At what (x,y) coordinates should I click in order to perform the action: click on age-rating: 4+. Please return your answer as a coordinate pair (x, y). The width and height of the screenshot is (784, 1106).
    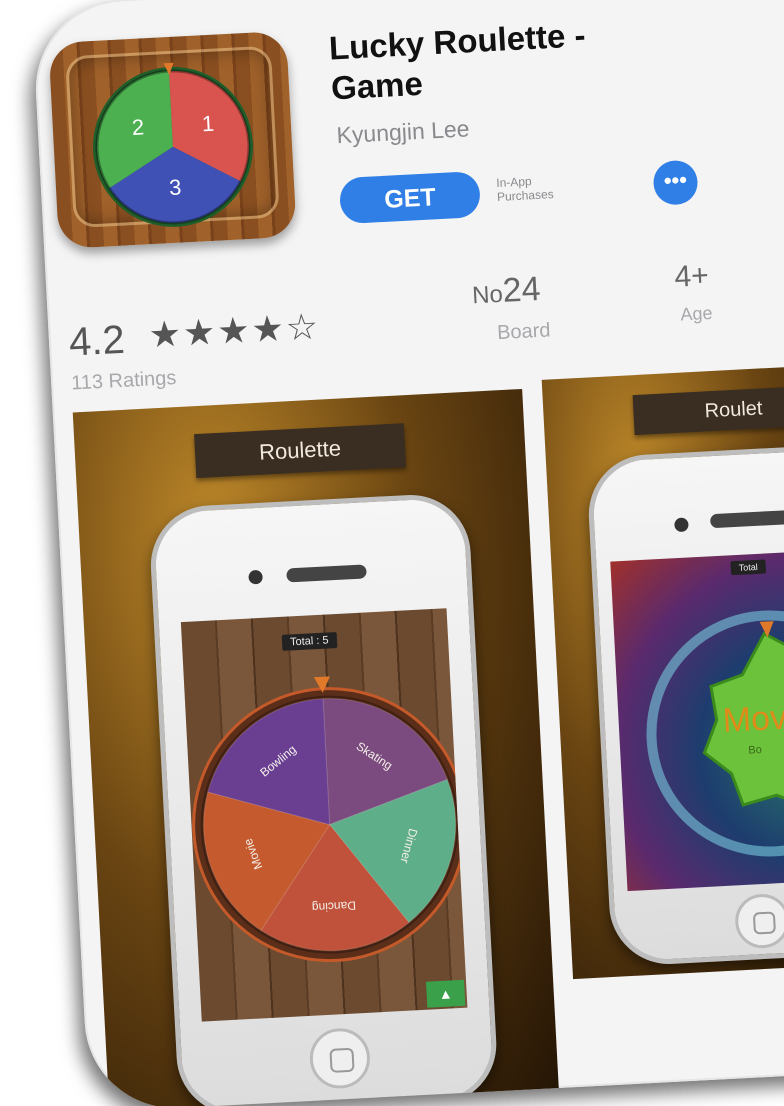
    Looking at the image, I should click on (691, 276).